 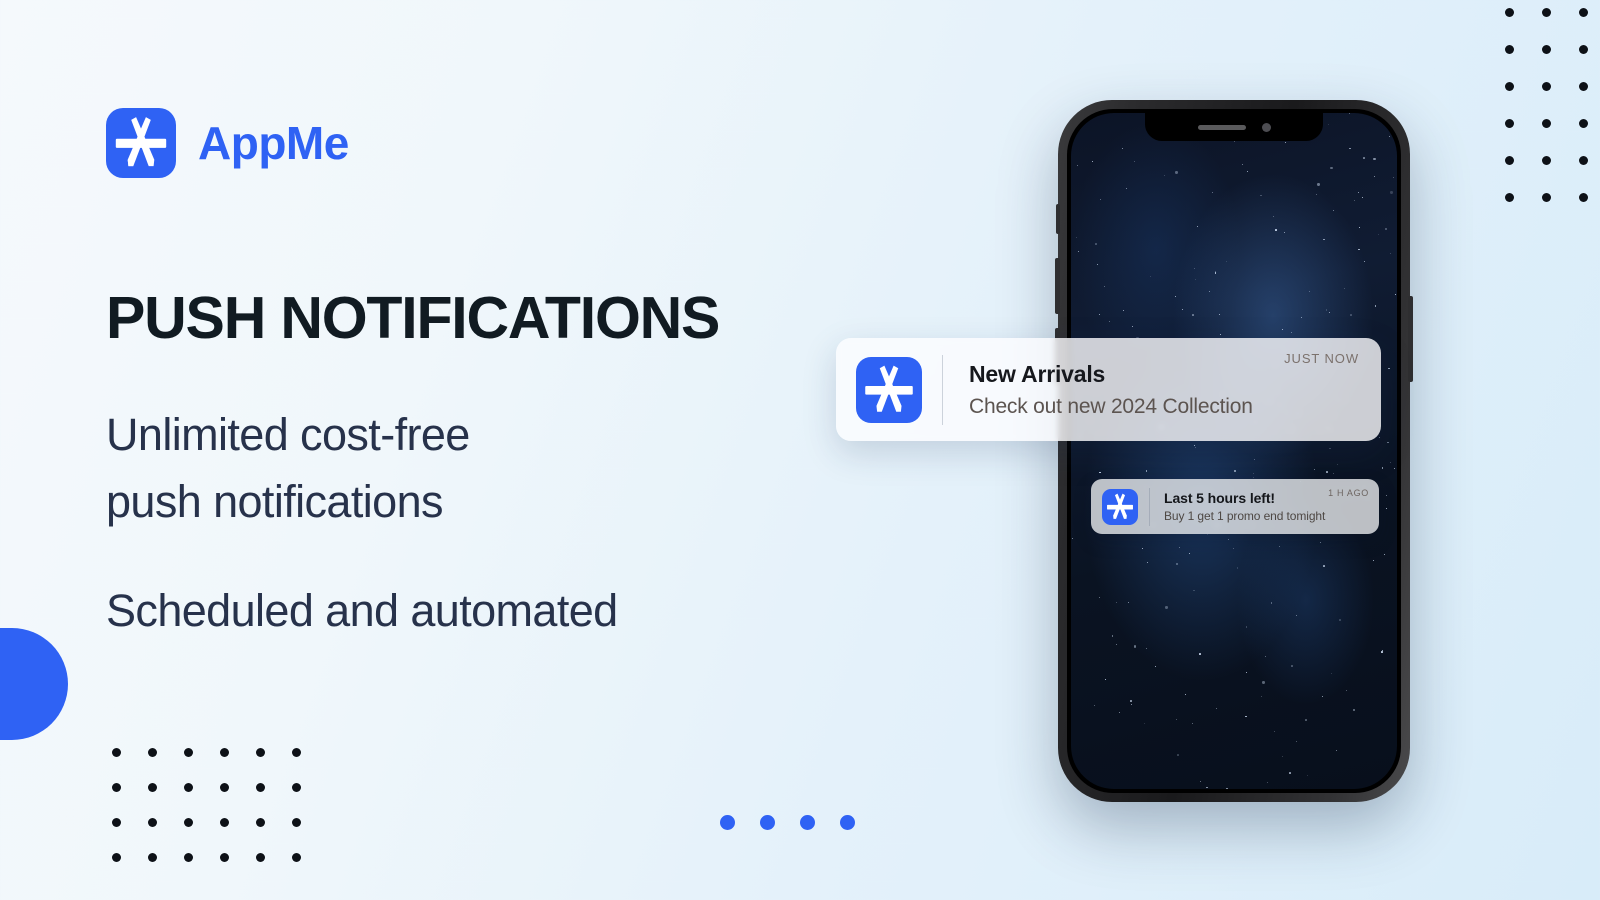 I want to click on phone-power-button, so click(x=1410, y=339).